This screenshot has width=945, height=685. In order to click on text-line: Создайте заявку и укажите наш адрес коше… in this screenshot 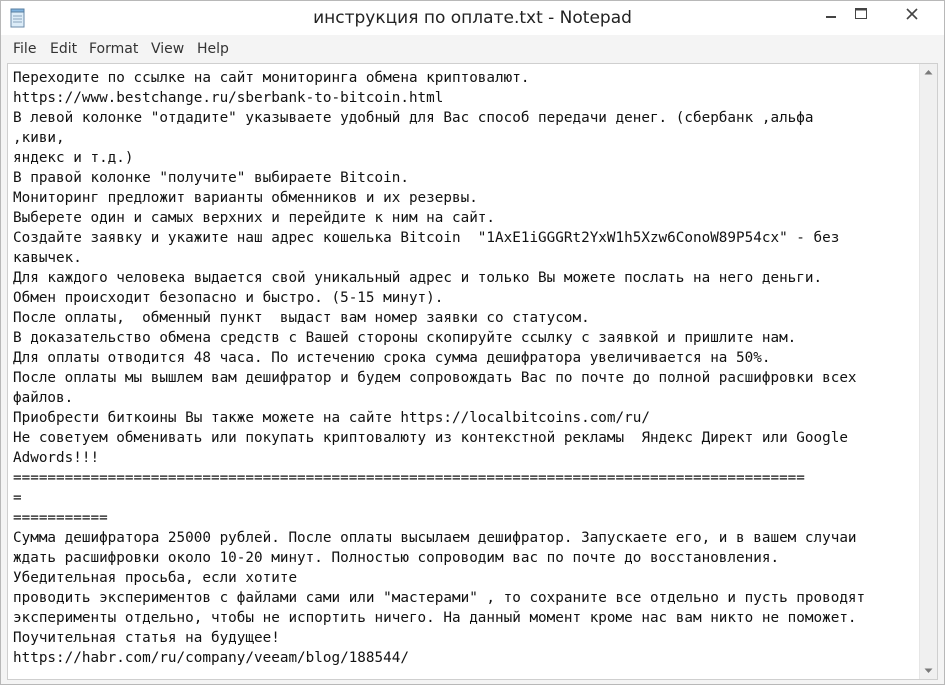, I will do `click(426, 238)`.